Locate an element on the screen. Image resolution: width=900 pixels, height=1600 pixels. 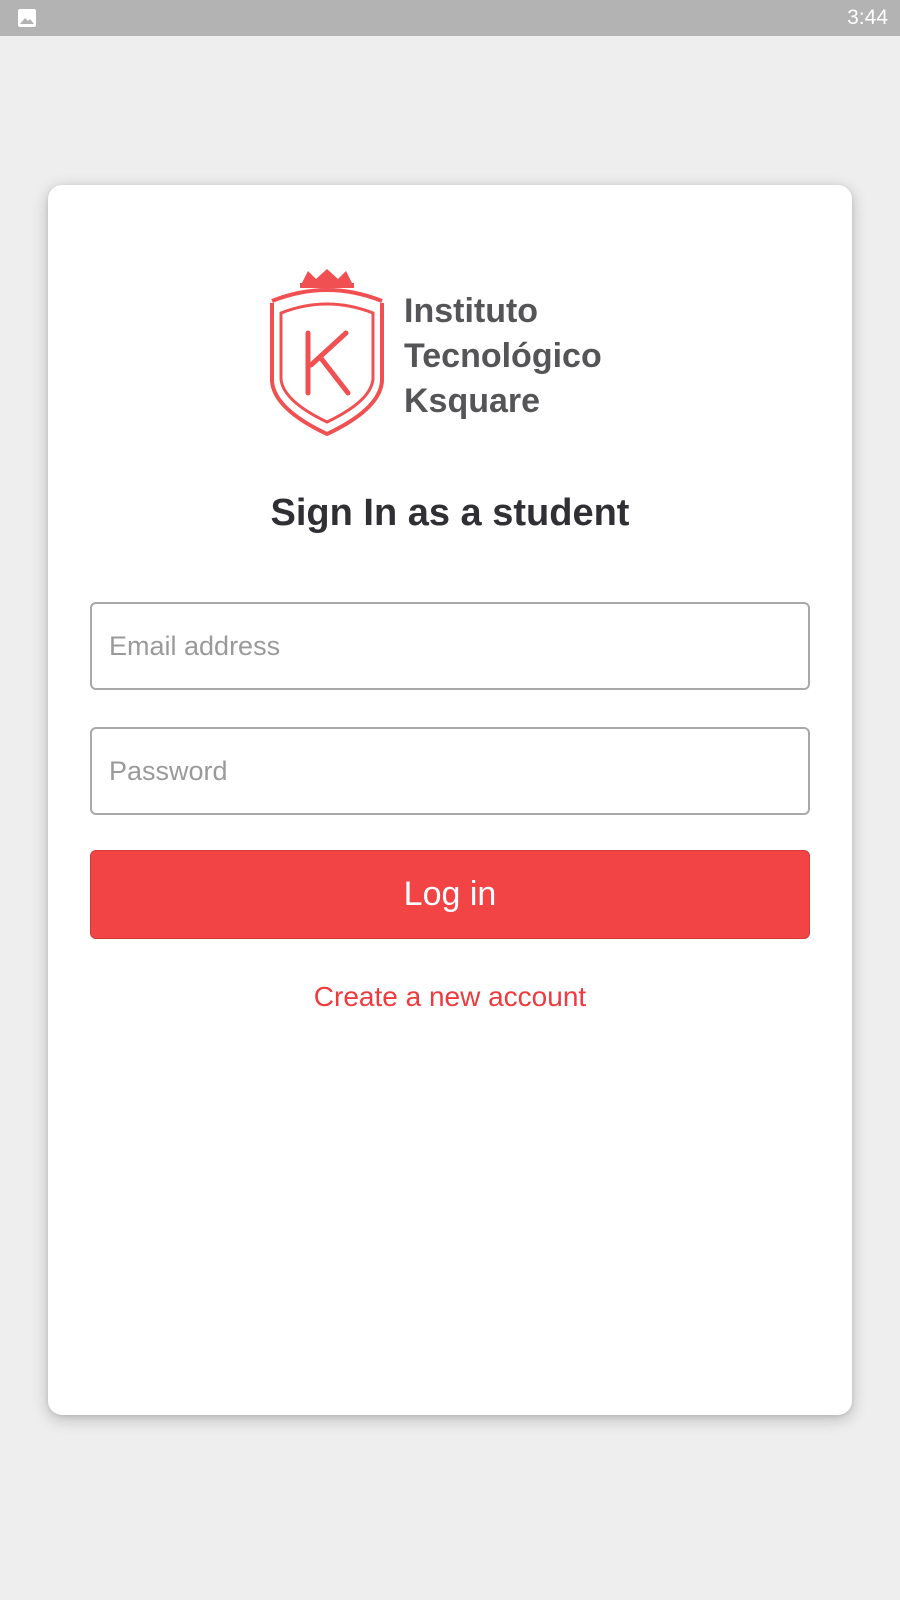
brand-line-1: Instituto is located at coordinates (471, 311).